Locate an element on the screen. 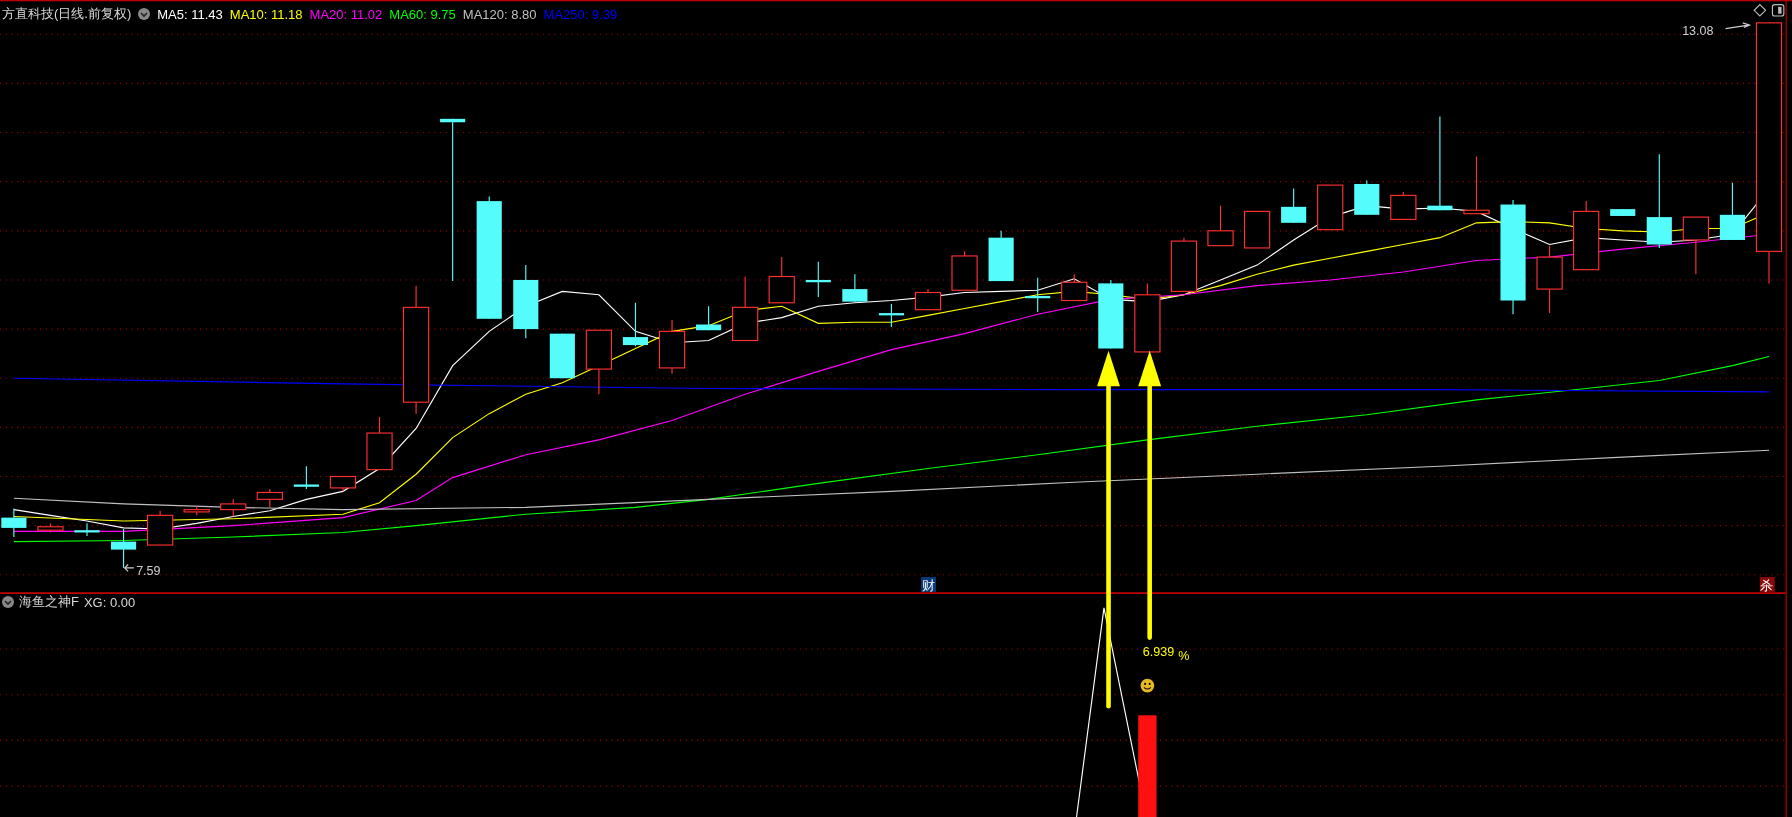 The height and width of the screenshot is (817, 1792). moving-average-value: MA120: 8.80 is located at coordinates (499, 14).